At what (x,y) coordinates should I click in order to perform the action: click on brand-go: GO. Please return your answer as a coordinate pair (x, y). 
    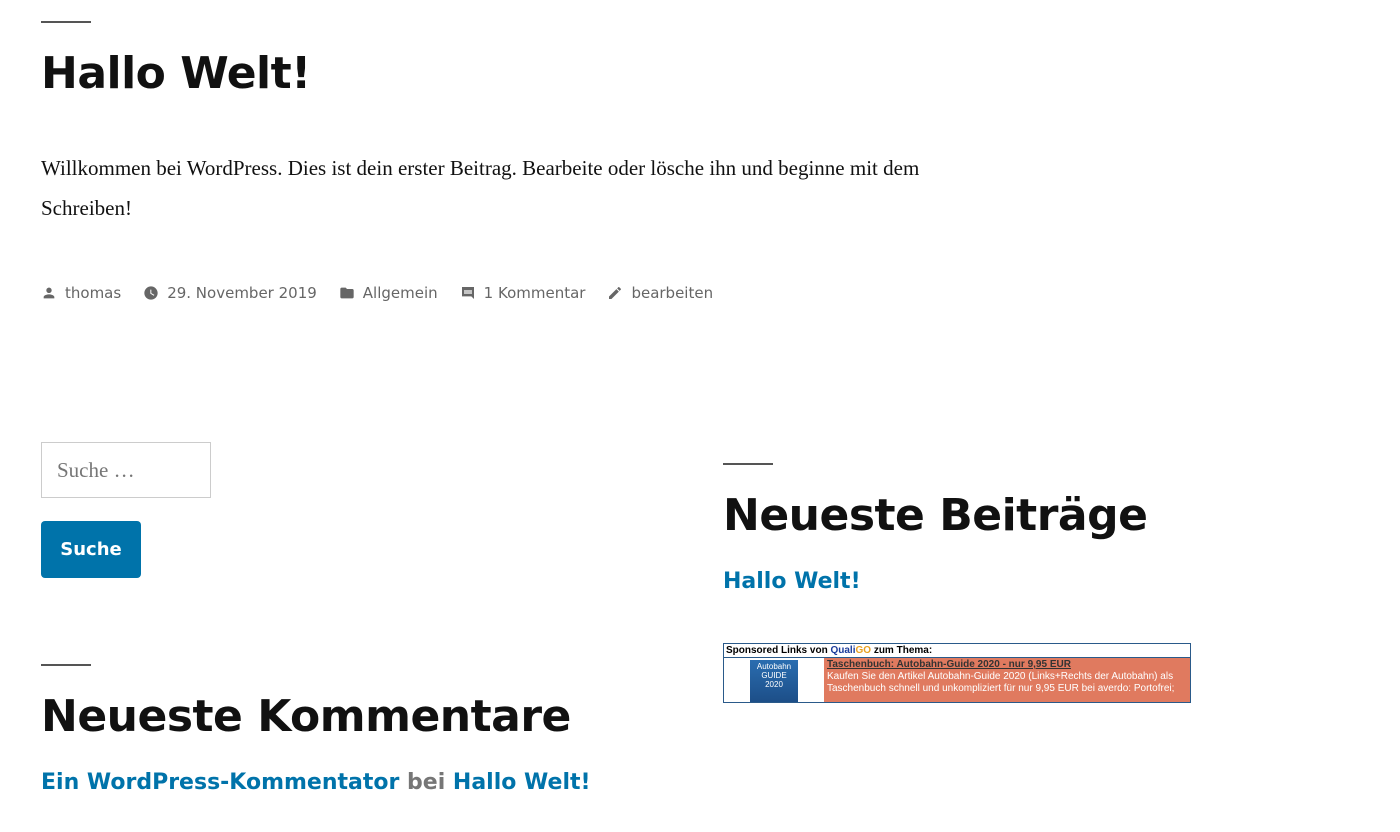
    Looking at the image, I should click on (863, 650).